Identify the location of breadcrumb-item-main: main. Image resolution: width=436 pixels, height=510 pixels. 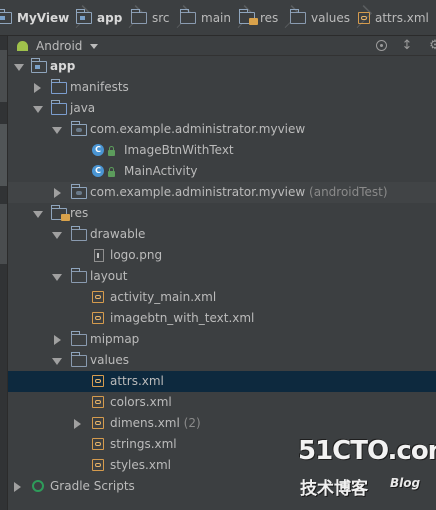
(212, 17).